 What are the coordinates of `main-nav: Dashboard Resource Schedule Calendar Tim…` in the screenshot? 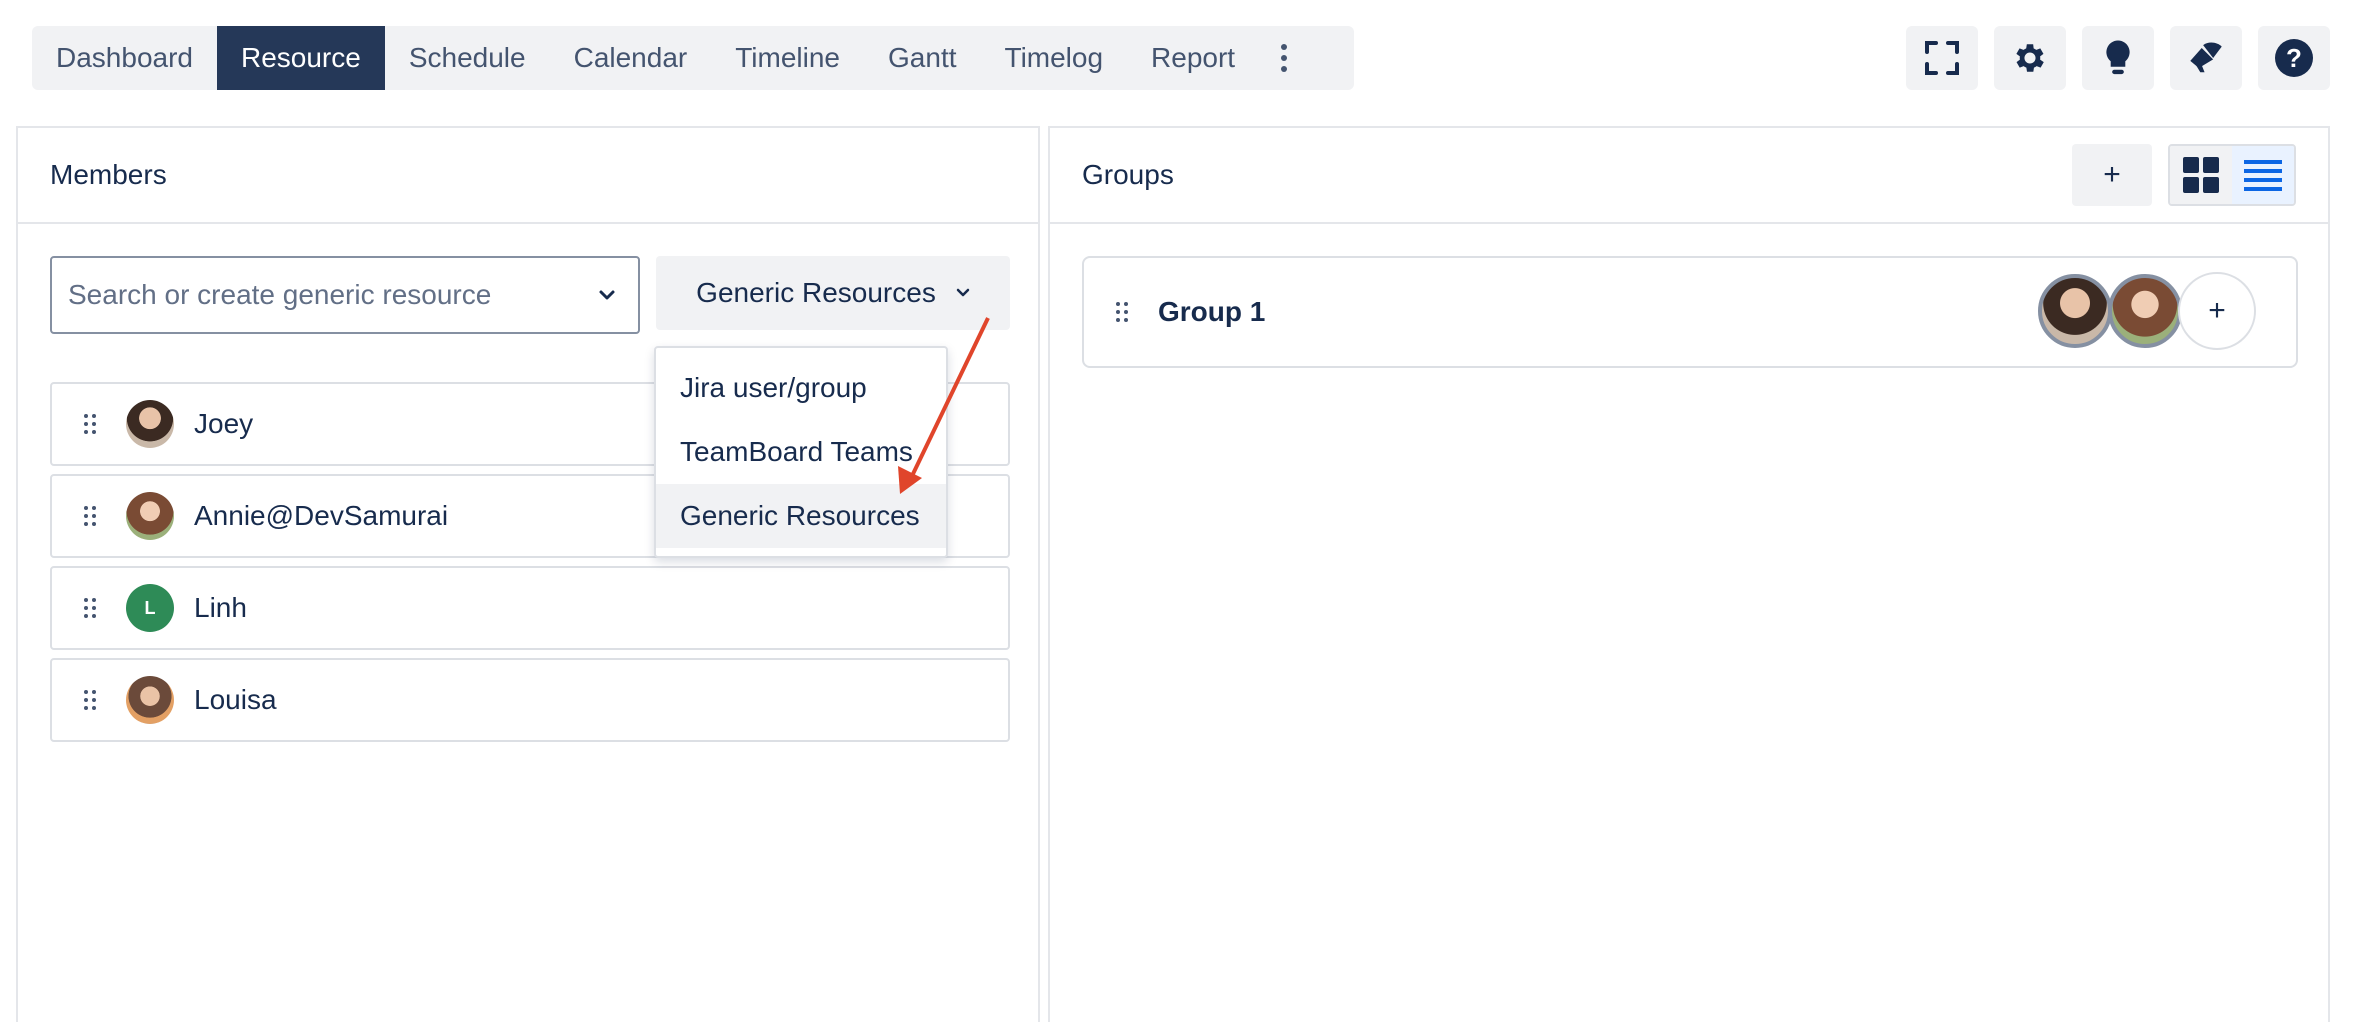 It's located at (693, 58).